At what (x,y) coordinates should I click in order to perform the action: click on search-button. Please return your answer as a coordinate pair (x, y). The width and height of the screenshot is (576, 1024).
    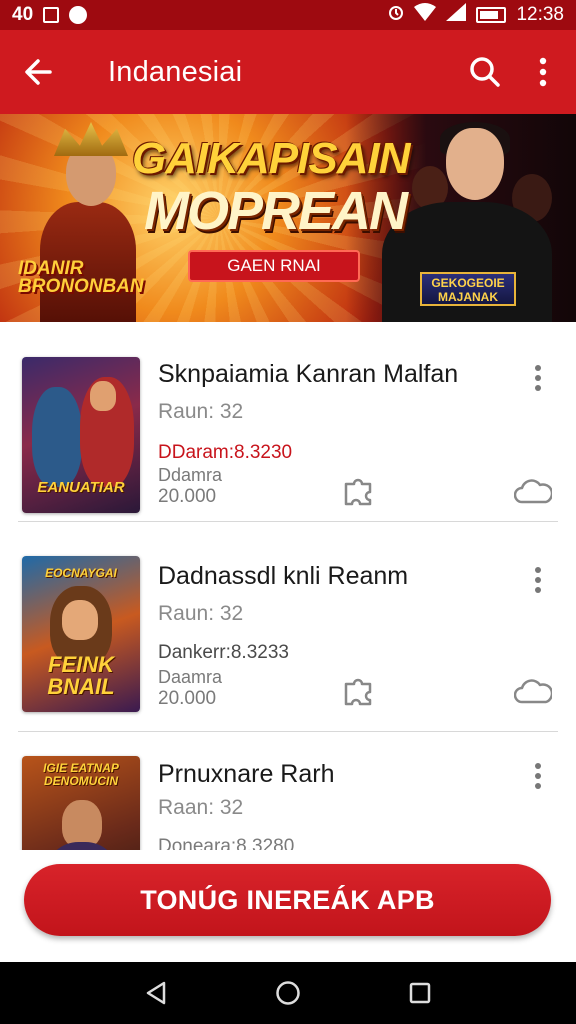
    Looking at the image, I should click on (485, 72).